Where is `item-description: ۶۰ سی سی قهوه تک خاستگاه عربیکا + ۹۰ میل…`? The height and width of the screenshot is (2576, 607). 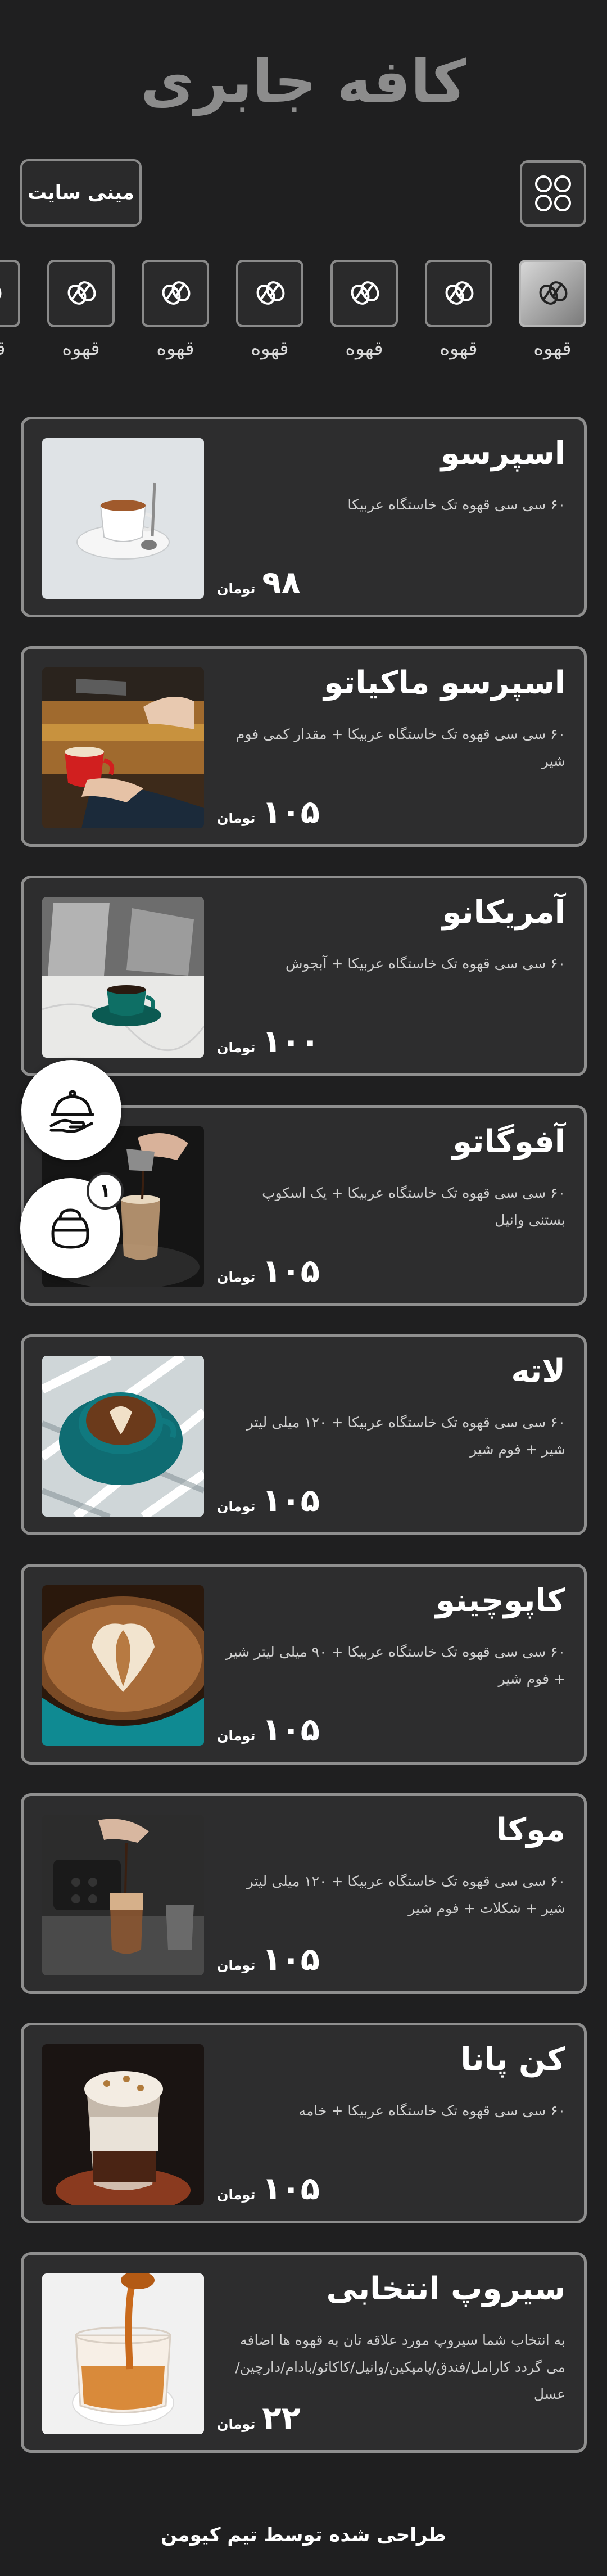
item-description: ۶۰ سی سی قهوه تک خاستگاه عربیکا + ۹۰ میل… is located at coordinates (395, 1665).